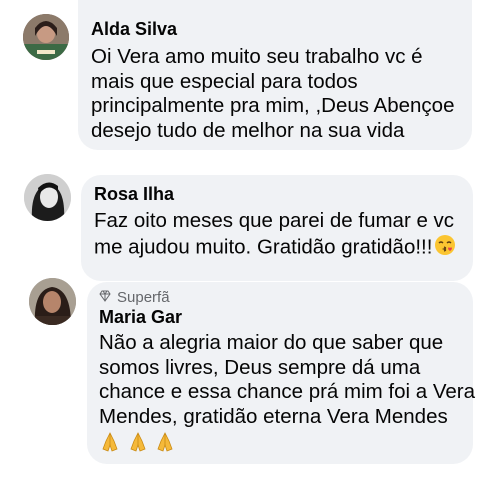 This screenshot has width=500, height=487. I want to click on comment-author-name: Rosa Ilha, so click(134, 194).